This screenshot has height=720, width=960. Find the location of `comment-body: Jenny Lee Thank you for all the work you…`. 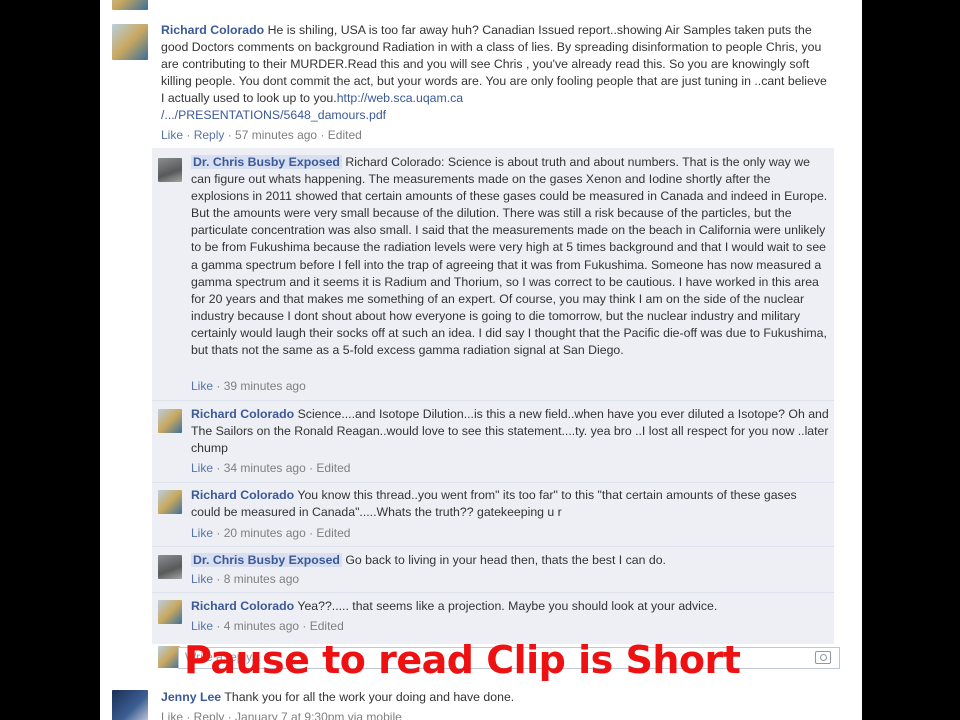

comment-body: Jenny Lee Thank you for all the work you… is located at coordinates (497, 697).